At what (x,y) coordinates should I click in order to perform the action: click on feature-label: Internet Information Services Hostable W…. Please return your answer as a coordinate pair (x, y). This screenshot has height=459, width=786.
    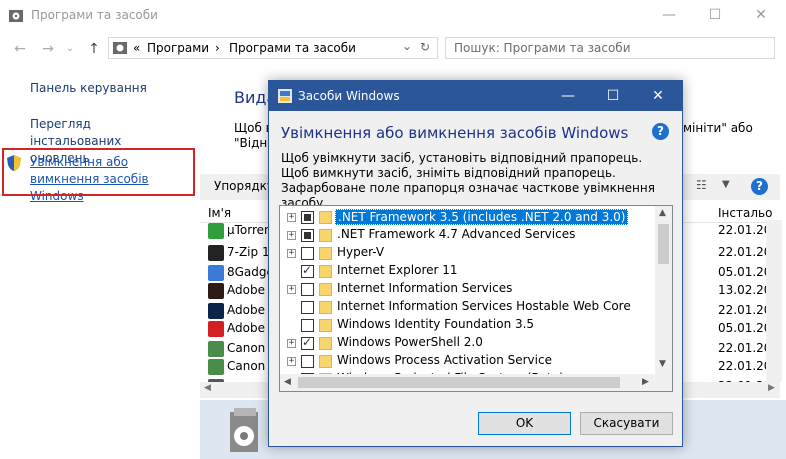
    Looking at the image, I should click on (484, 306).